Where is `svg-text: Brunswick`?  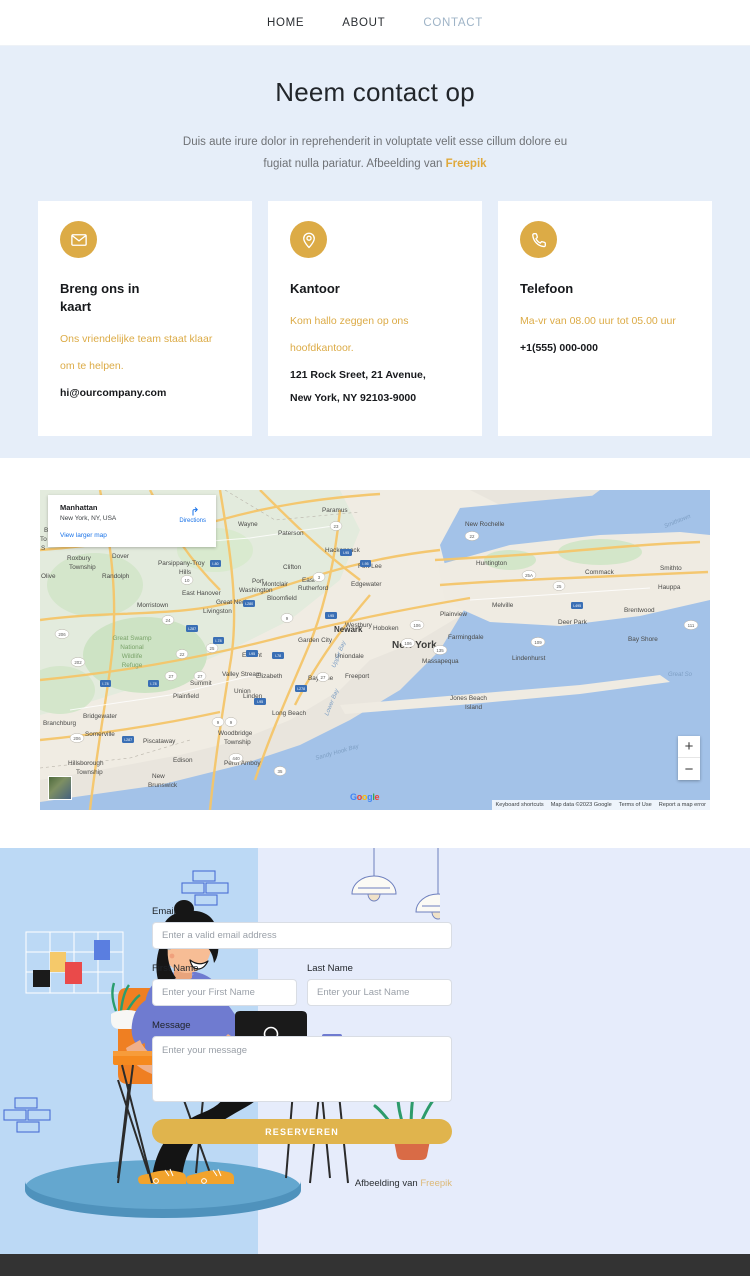
svg-text: Brunswick is located at coordinates (163, 785).